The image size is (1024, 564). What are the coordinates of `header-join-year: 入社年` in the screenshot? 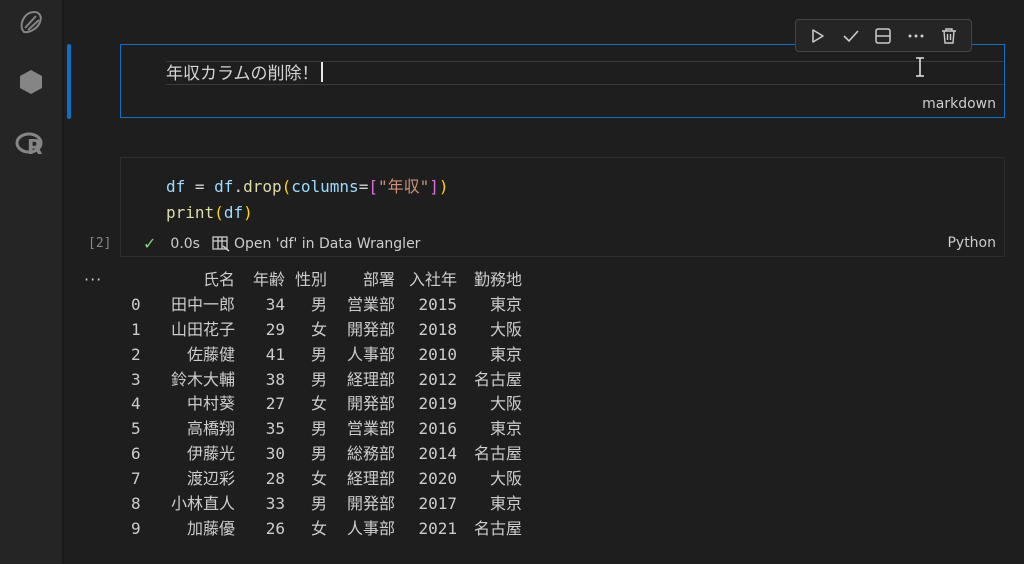 It's located at (432, 279).